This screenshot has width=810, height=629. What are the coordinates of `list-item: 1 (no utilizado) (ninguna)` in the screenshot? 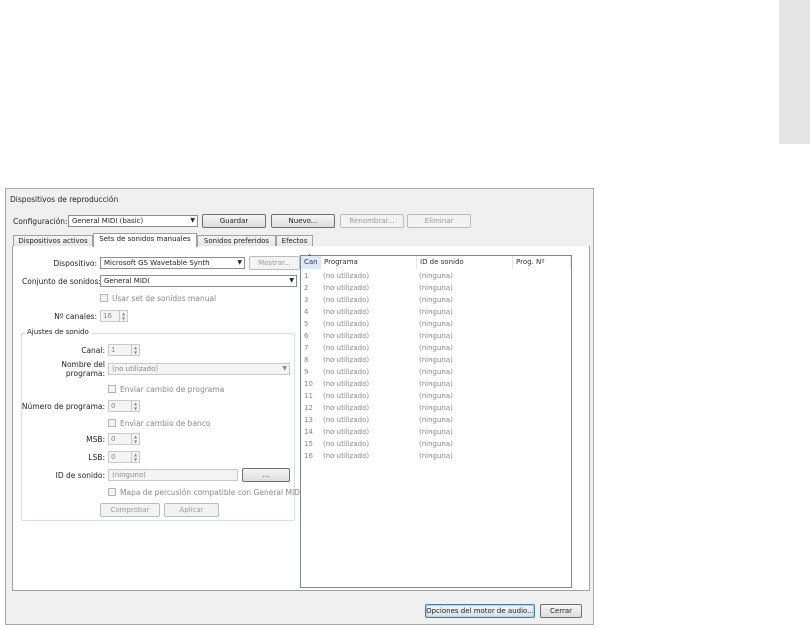 It's located at (436, 276).